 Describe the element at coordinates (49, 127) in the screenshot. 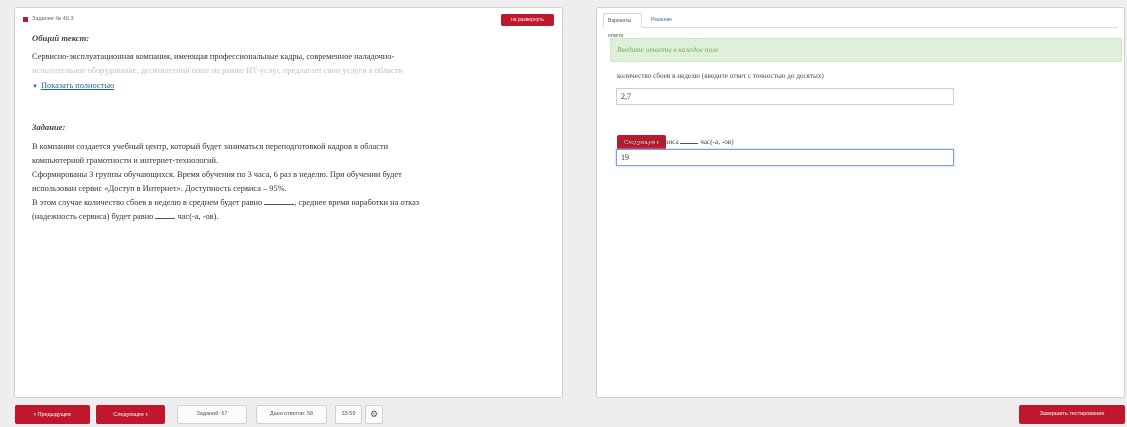

I see `task-heading: Задание:` at that location.